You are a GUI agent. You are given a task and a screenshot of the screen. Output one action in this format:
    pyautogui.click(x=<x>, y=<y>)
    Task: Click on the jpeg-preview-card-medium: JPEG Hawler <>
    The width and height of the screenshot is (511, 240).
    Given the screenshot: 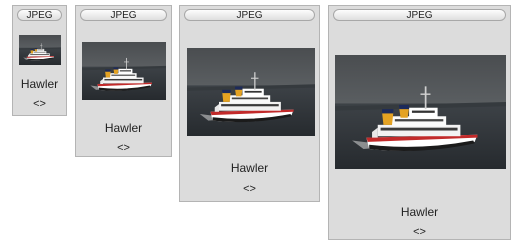 What is the action you would take?
    pyautogui.click(x=123, y=81)
    